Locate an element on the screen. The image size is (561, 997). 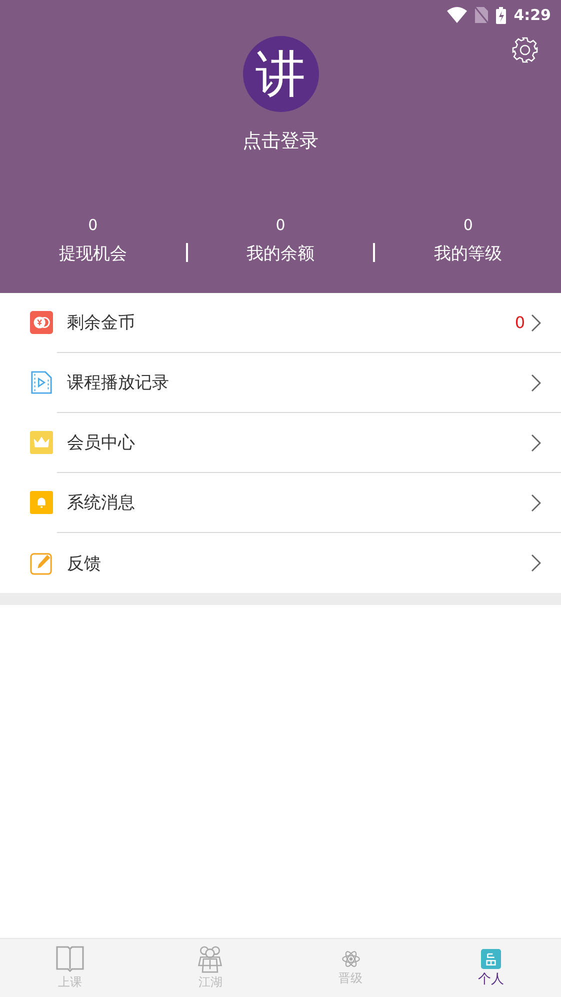
avatar-logo: 讲 is located at coordinates (280, 74).